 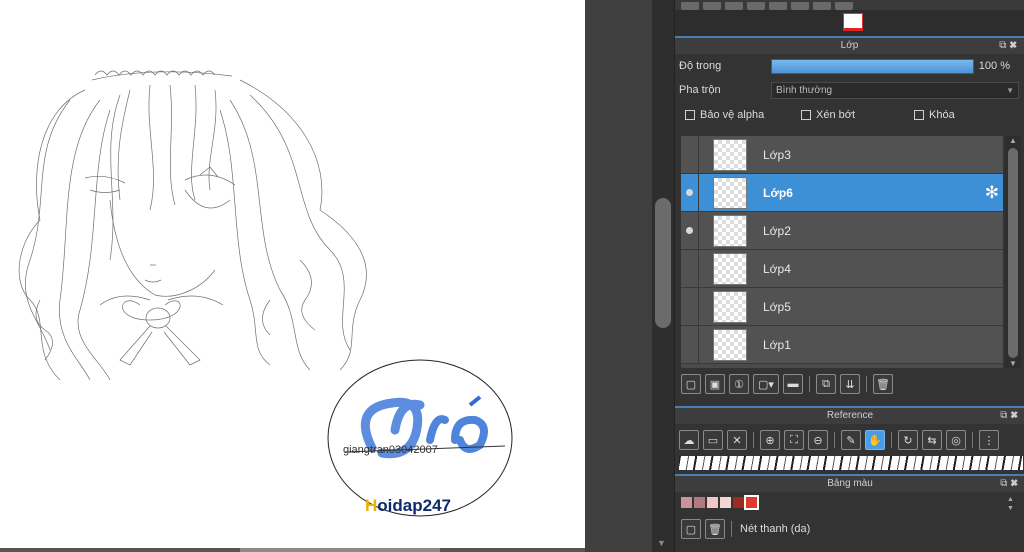 What do you see at coordinates (872, 66) in the screenshot?
I see `opacity-slider` at bounding box center [872, 66].